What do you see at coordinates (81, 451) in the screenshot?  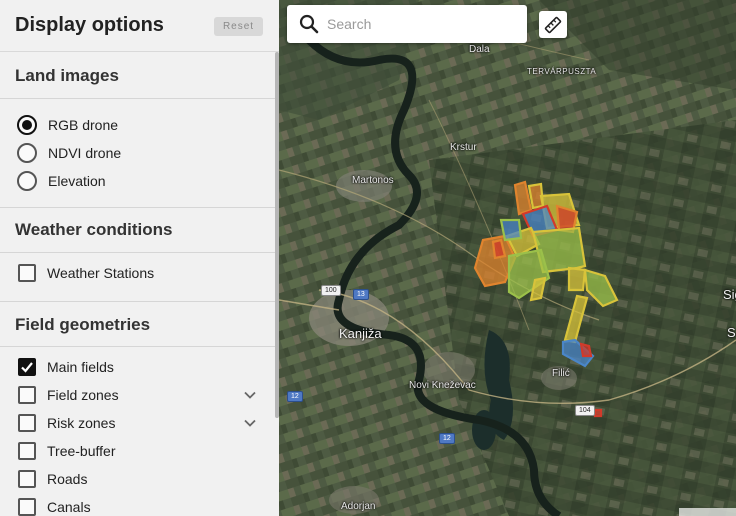 I see `option-label: Tree-buffer` at bounding box center [81, 451].